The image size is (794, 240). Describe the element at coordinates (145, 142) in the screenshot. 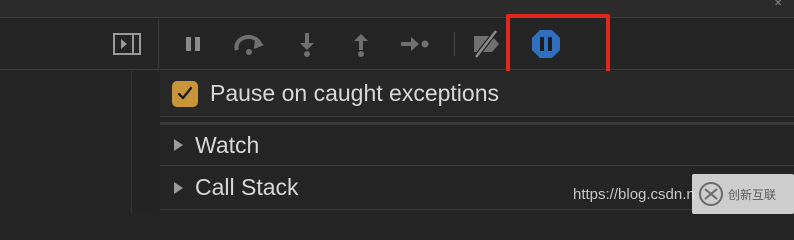

I see `navigator-scrollbar` at that location.